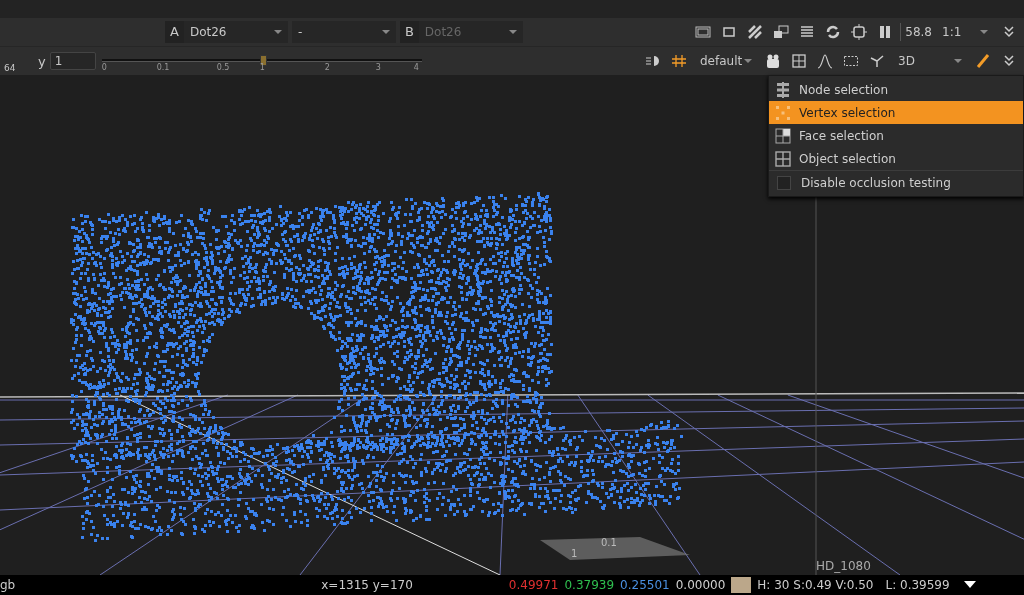 The image size is (1024, 595). Describe the element at coordinates (983, 61) in the screenshot. I see `brush-icon` at that location.